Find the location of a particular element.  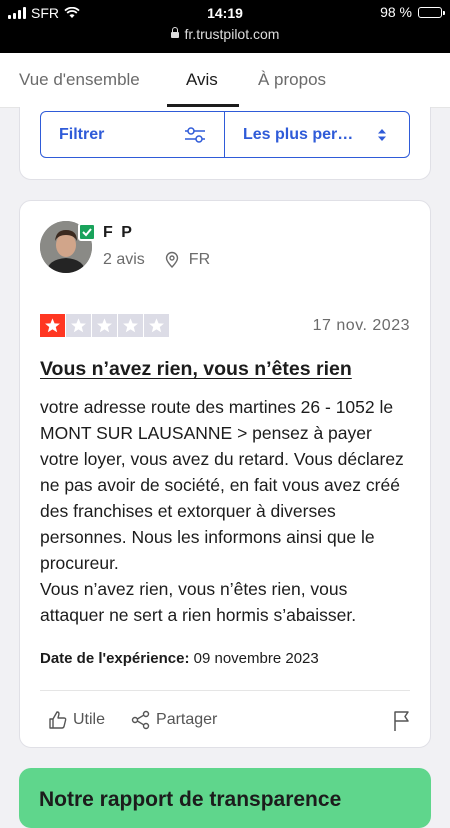

battery-percent: 98 % is located at coordinates (396, 12).